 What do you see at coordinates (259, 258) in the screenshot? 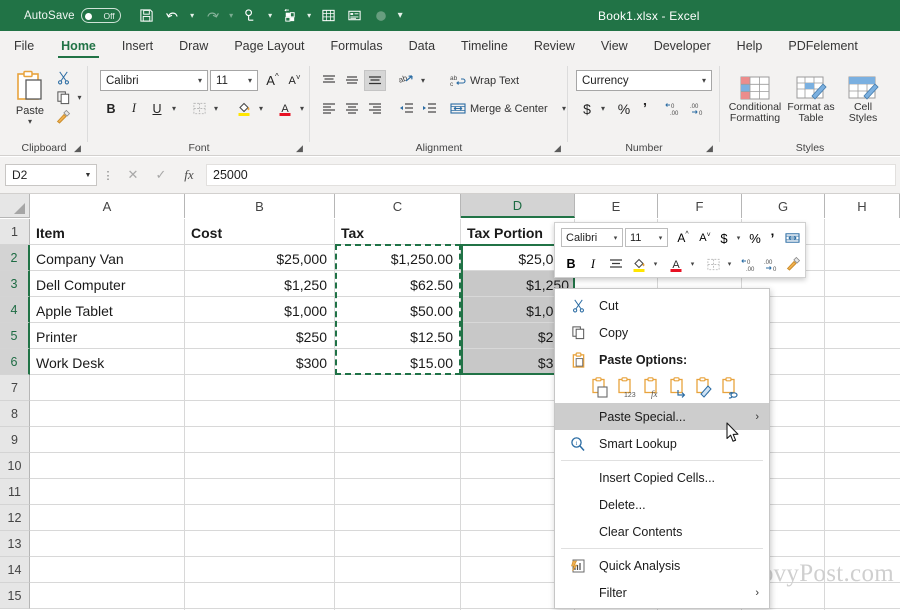
I see `cell-B2: $25,000` at bounding box center [259, 258].